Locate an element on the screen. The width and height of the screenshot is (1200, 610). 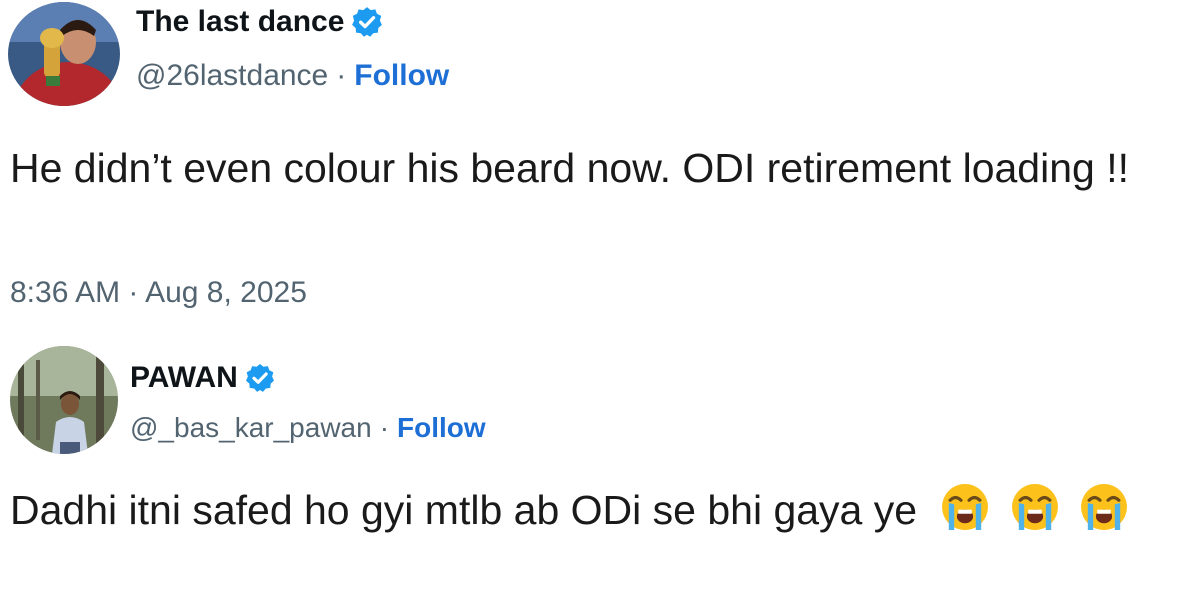
author-handle: @_bas_kar_pawan is located at coordinates (251, 428).